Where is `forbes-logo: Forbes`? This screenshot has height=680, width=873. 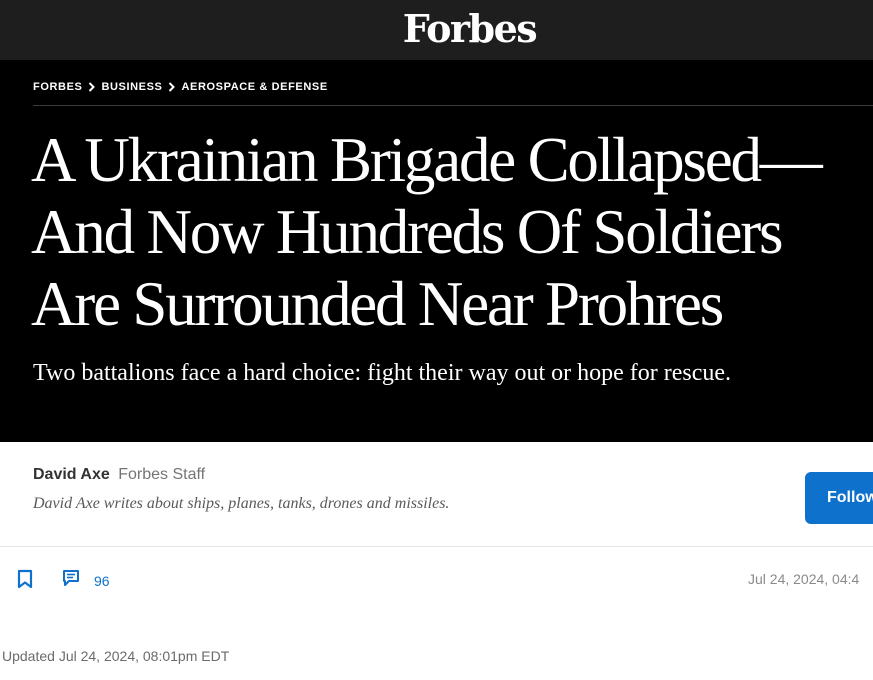
forbes-logo: Forbes is located at coordinates (470, 28).